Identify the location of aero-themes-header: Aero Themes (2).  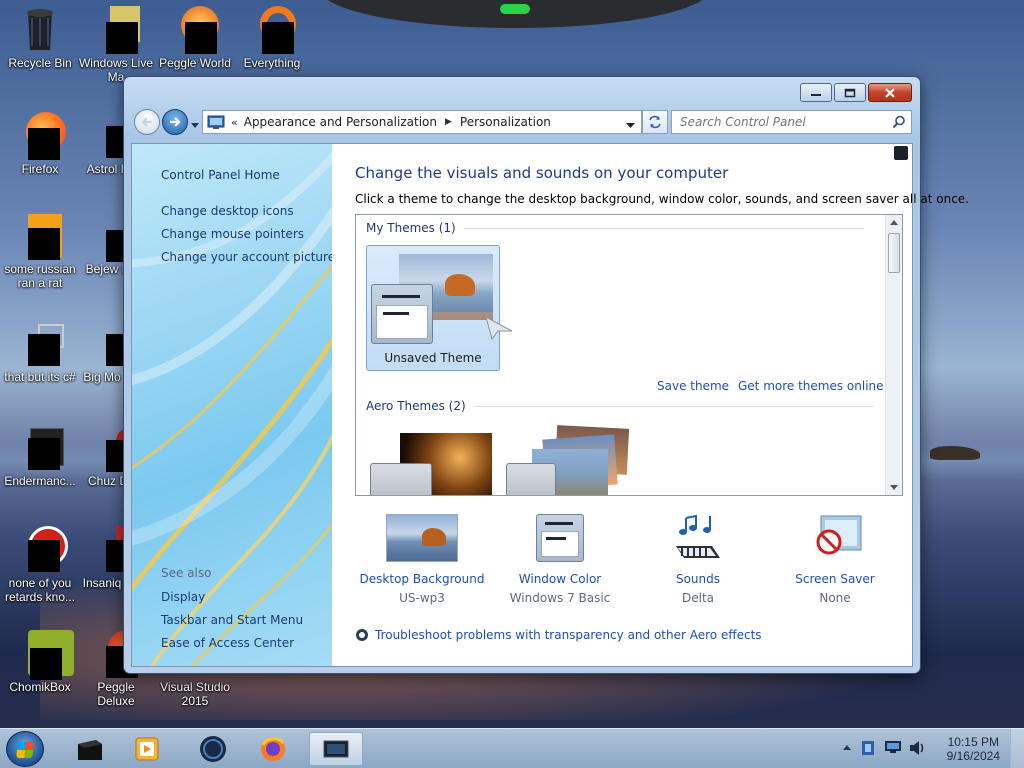
(620, 406).